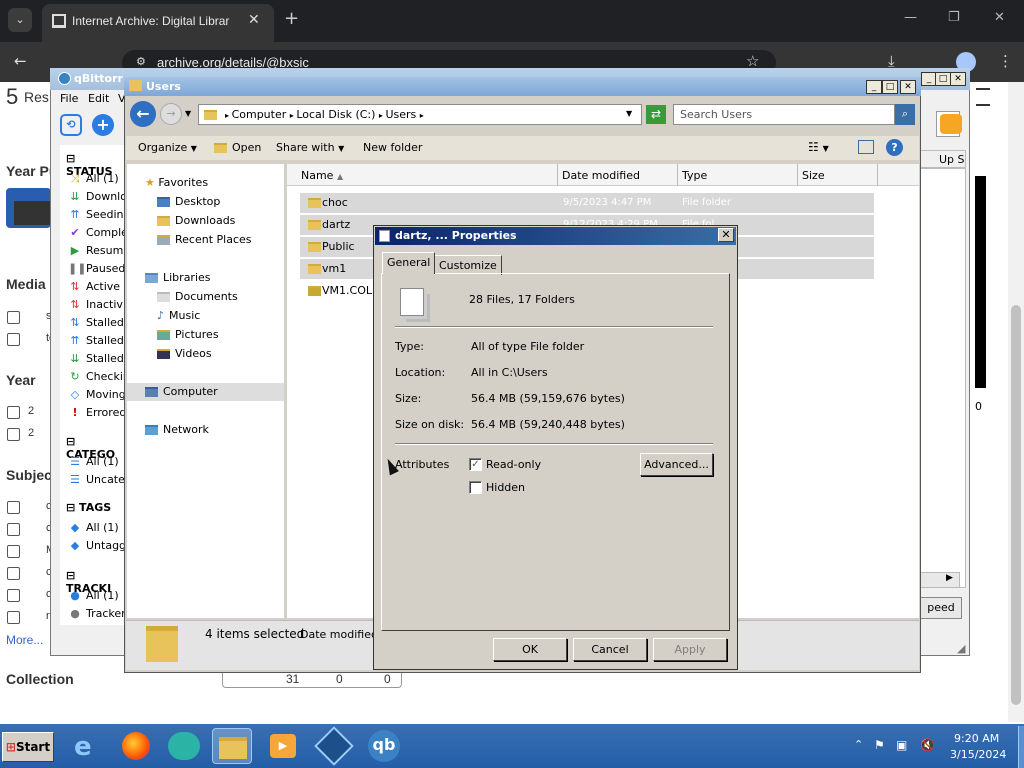 The width and height of the screenshot is (1024, 768). I want to click on tray-expand-icon: ⌃, so click(858, 744).